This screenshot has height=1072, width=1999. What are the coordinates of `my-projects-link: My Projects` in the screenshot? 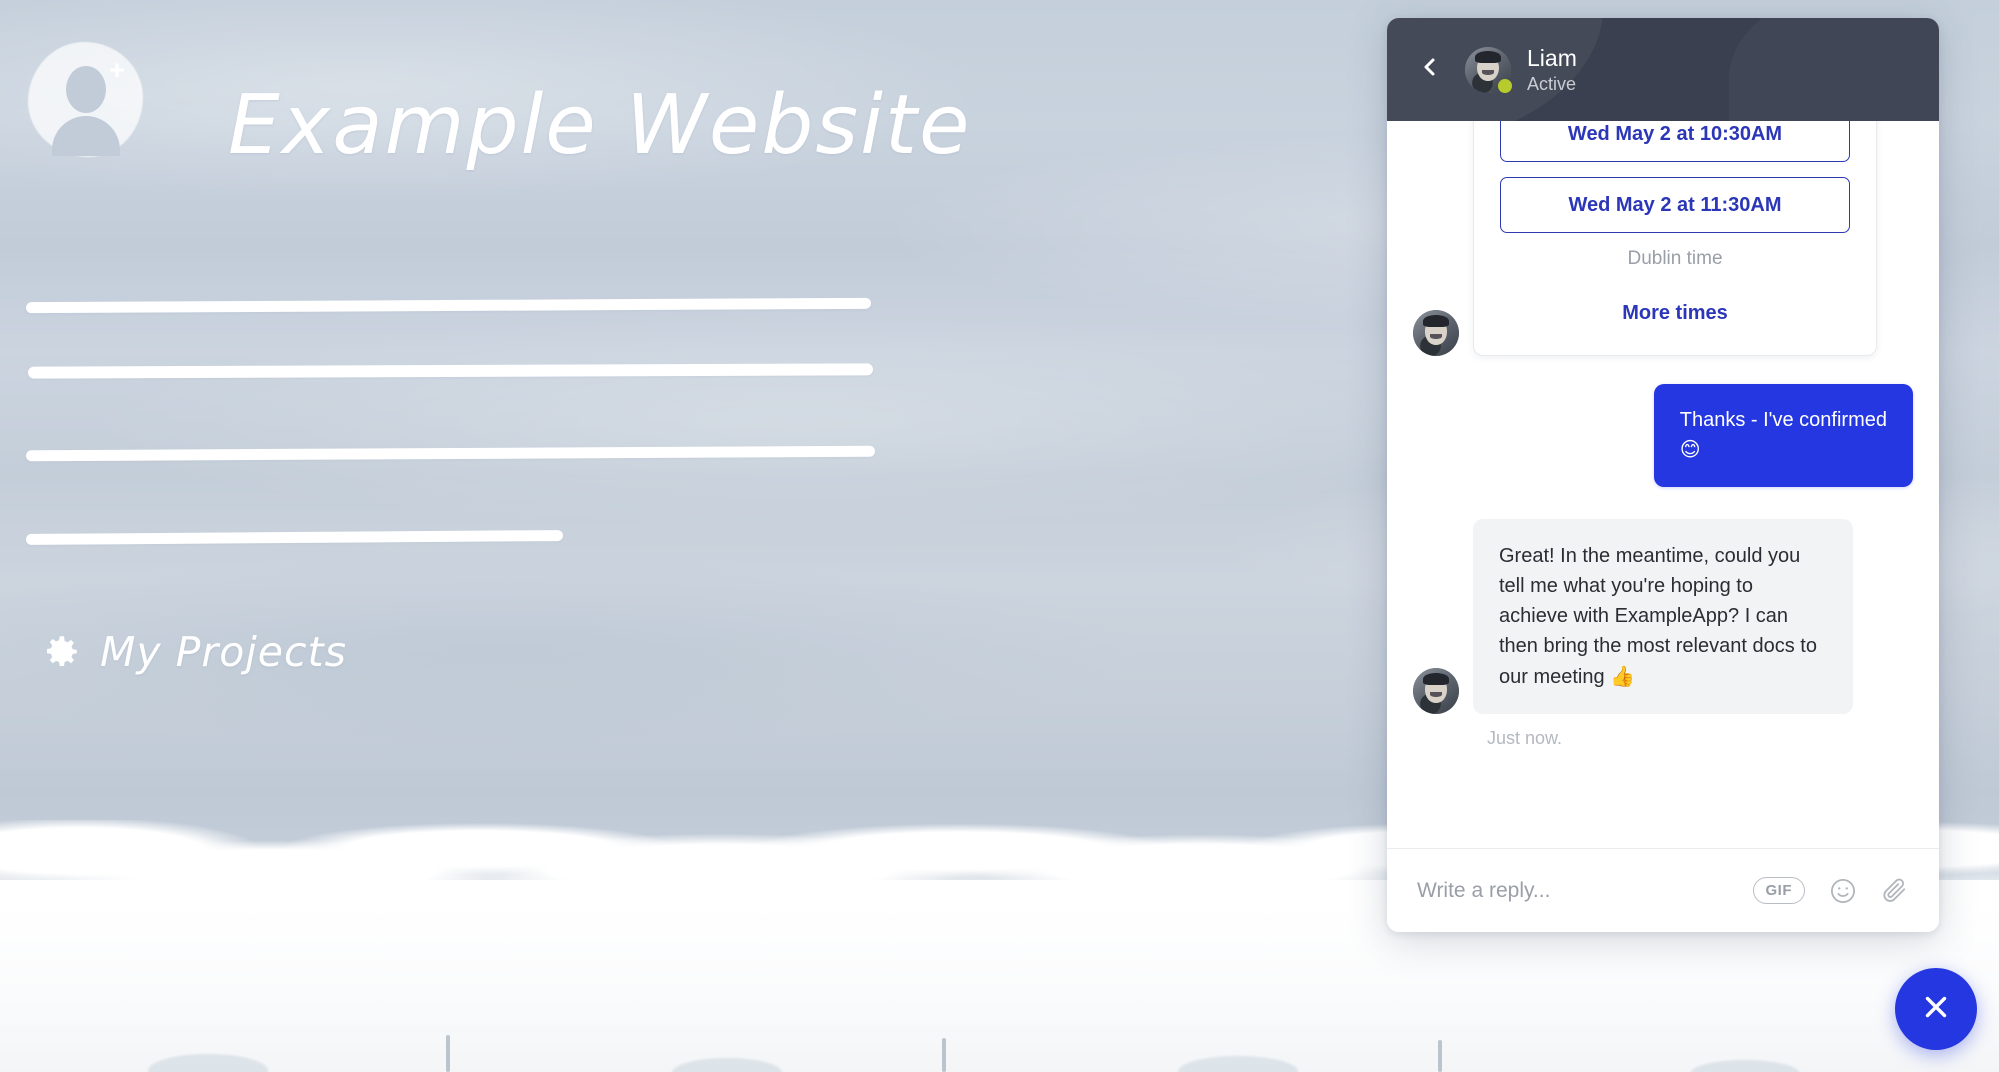 It's located at (193, 652).